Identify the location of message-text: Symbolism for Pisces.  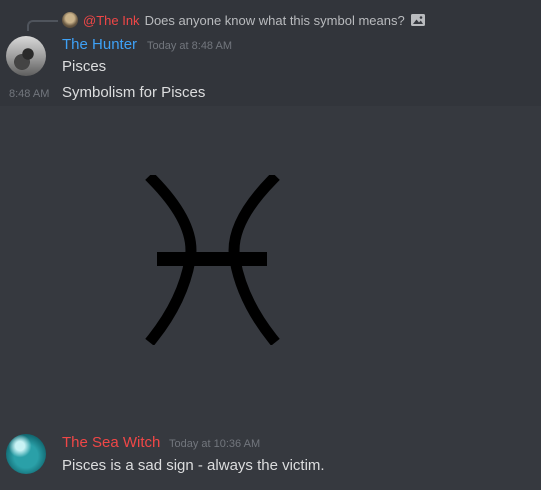
(134, 92).